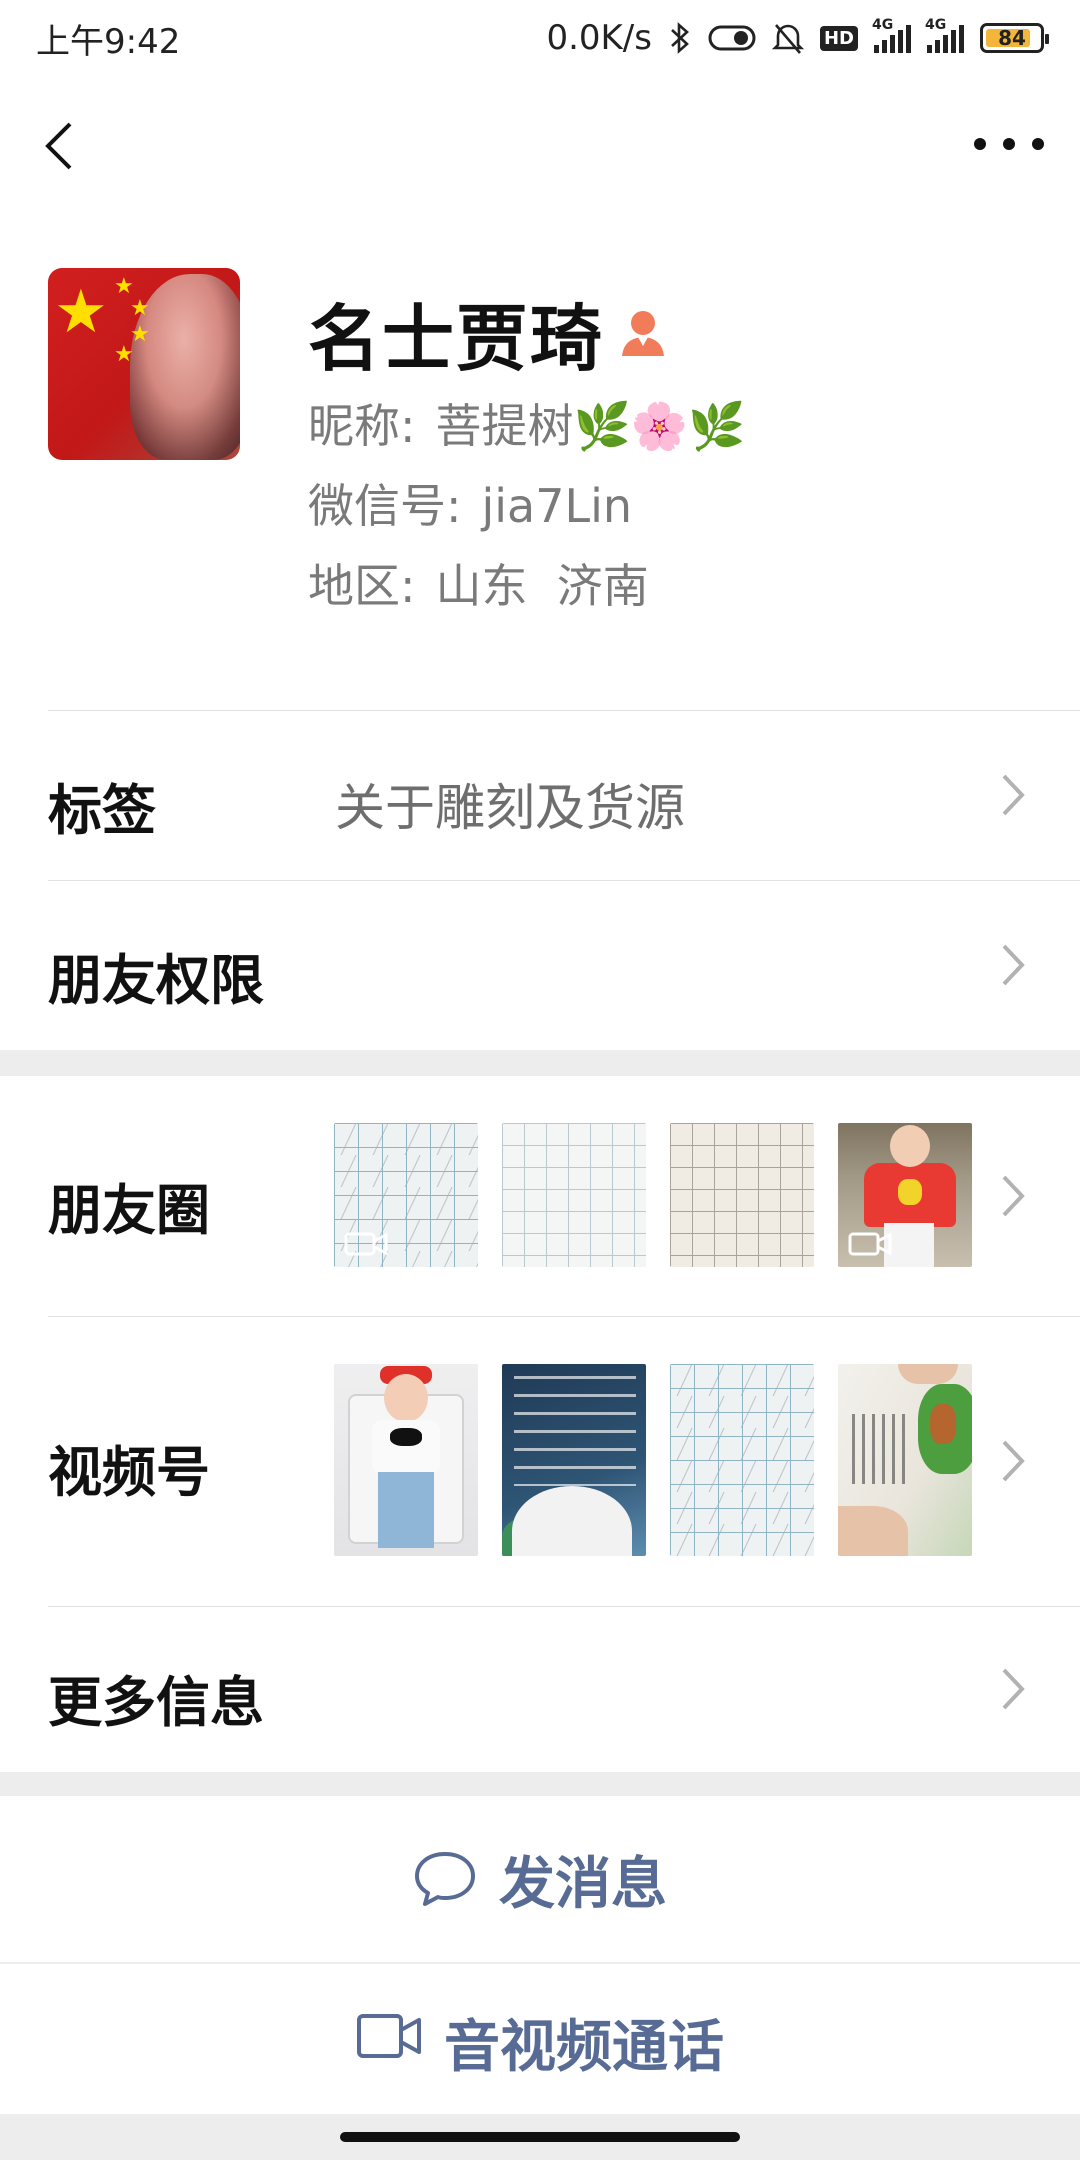  What do you see at coordinates (108, 41) in the screenshot?
I see `status-time: 上午9:42` at bounding box center [108, 41].